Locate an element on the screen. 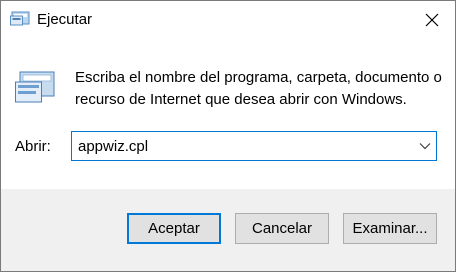 This screenshot has width=456, height=272. close-button is located at coordinates (432, 20).